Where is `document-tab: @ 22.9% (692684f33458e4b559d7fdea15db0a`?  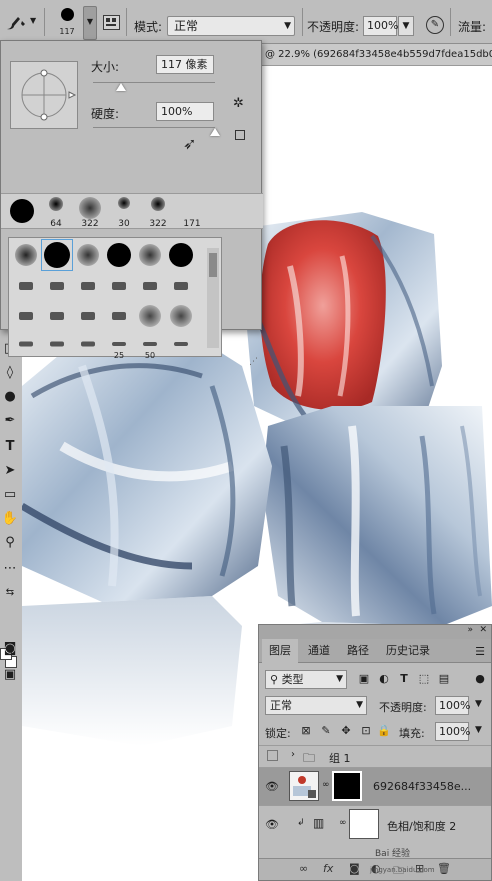 document-tab: @ 22.9% (692684f33458e4b559d7fdea15db0a is located at coordinates (377, 55).